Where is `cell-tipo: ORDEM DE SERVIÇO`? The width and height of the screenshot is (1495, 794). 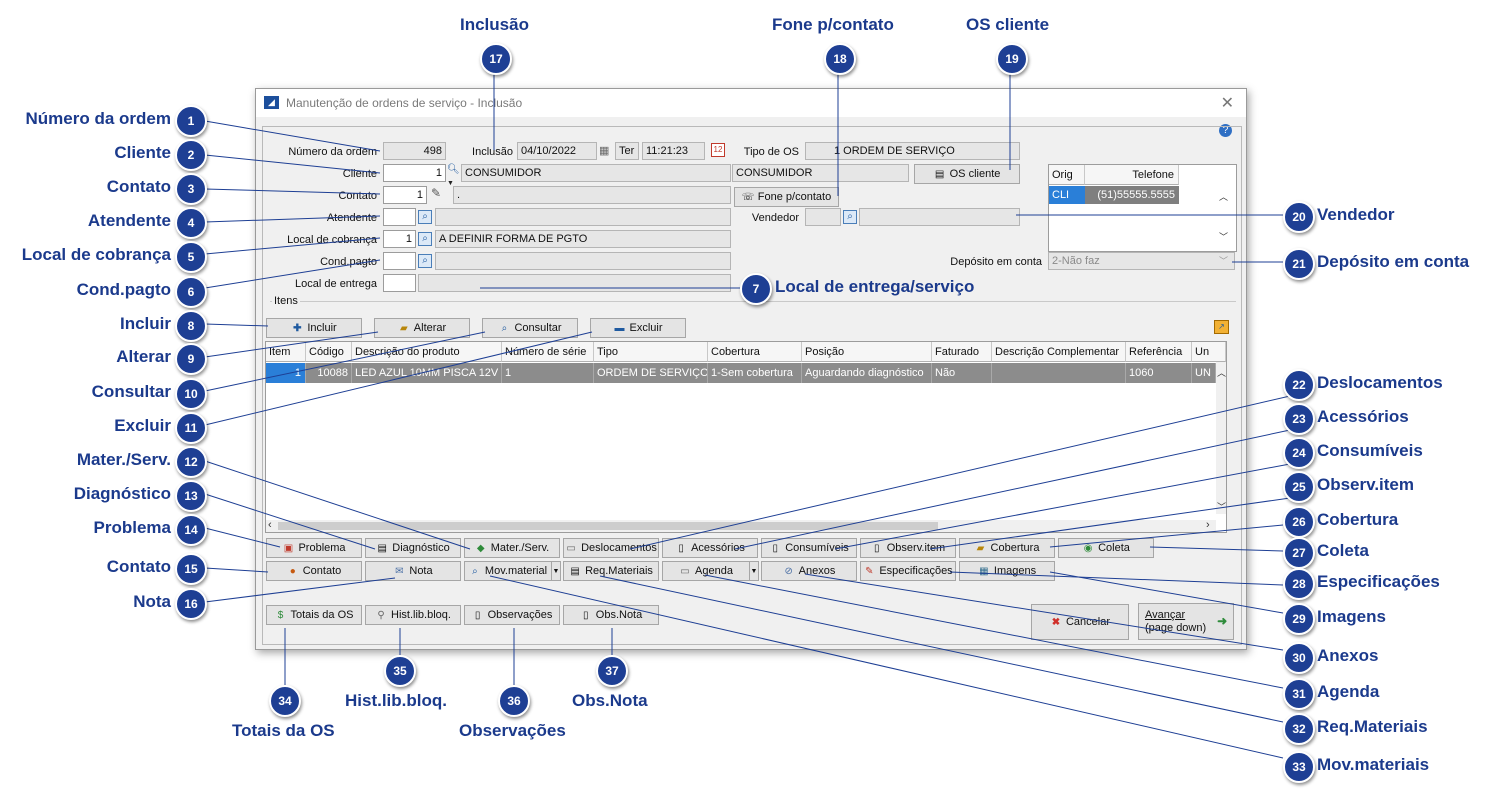
cell-tipo: ORDEM DE SERVIÇO is located at coordinates (651, 373).